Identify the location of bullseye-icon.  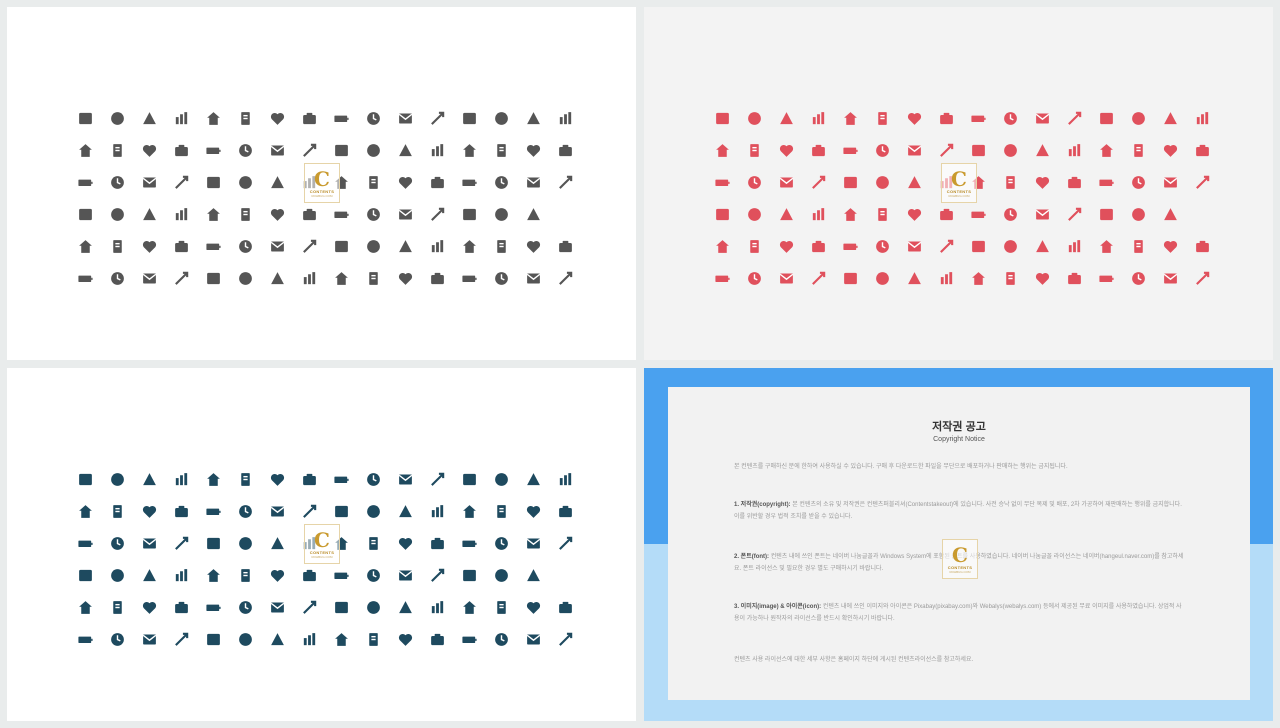
(882, 118).